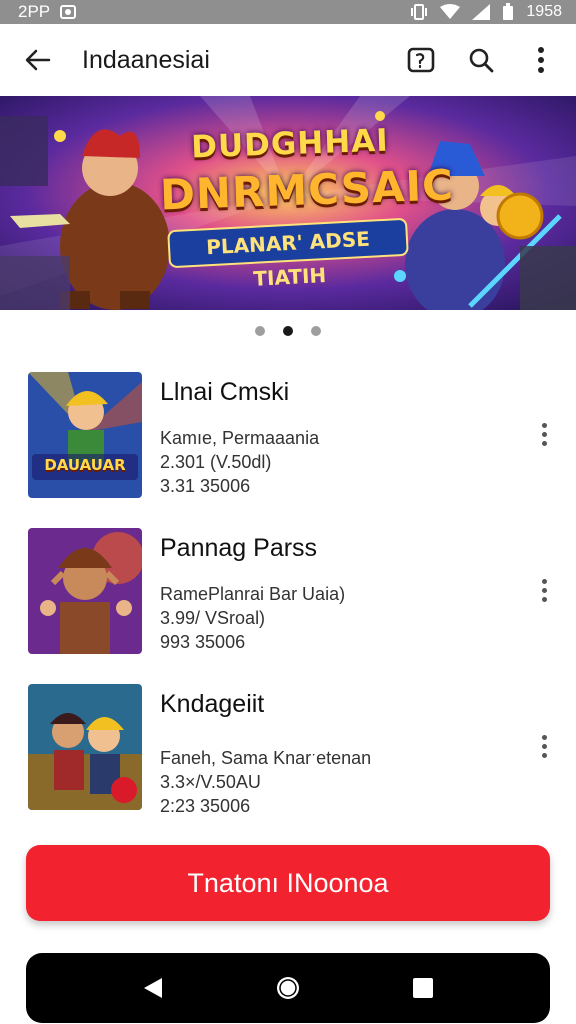 The image size is (576, 1024). What do you see at coordinates (212, 704) in the screenshot?
I see `game-title: Kndageiit` at bounding box center [212, 704].